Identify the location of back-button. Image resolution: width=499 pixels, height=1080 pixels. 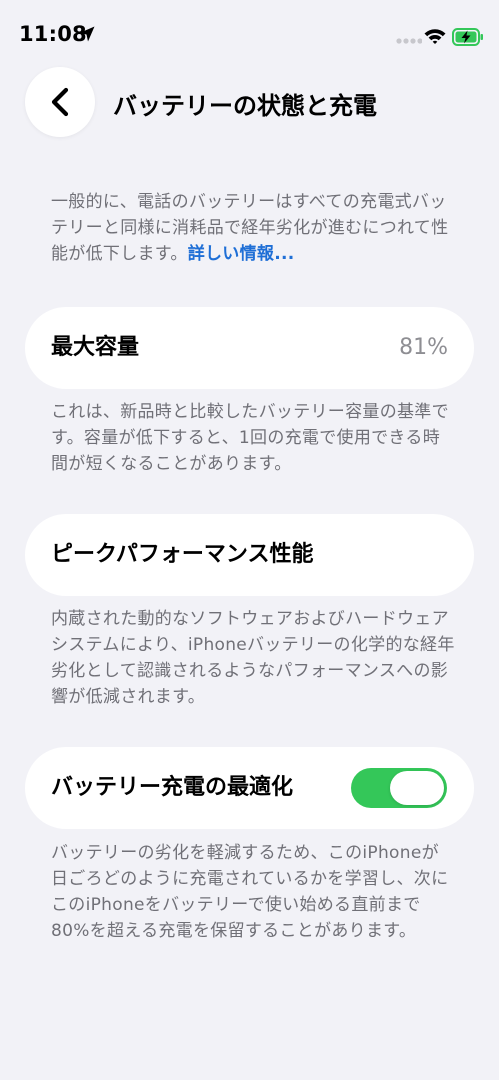
(60, 102).